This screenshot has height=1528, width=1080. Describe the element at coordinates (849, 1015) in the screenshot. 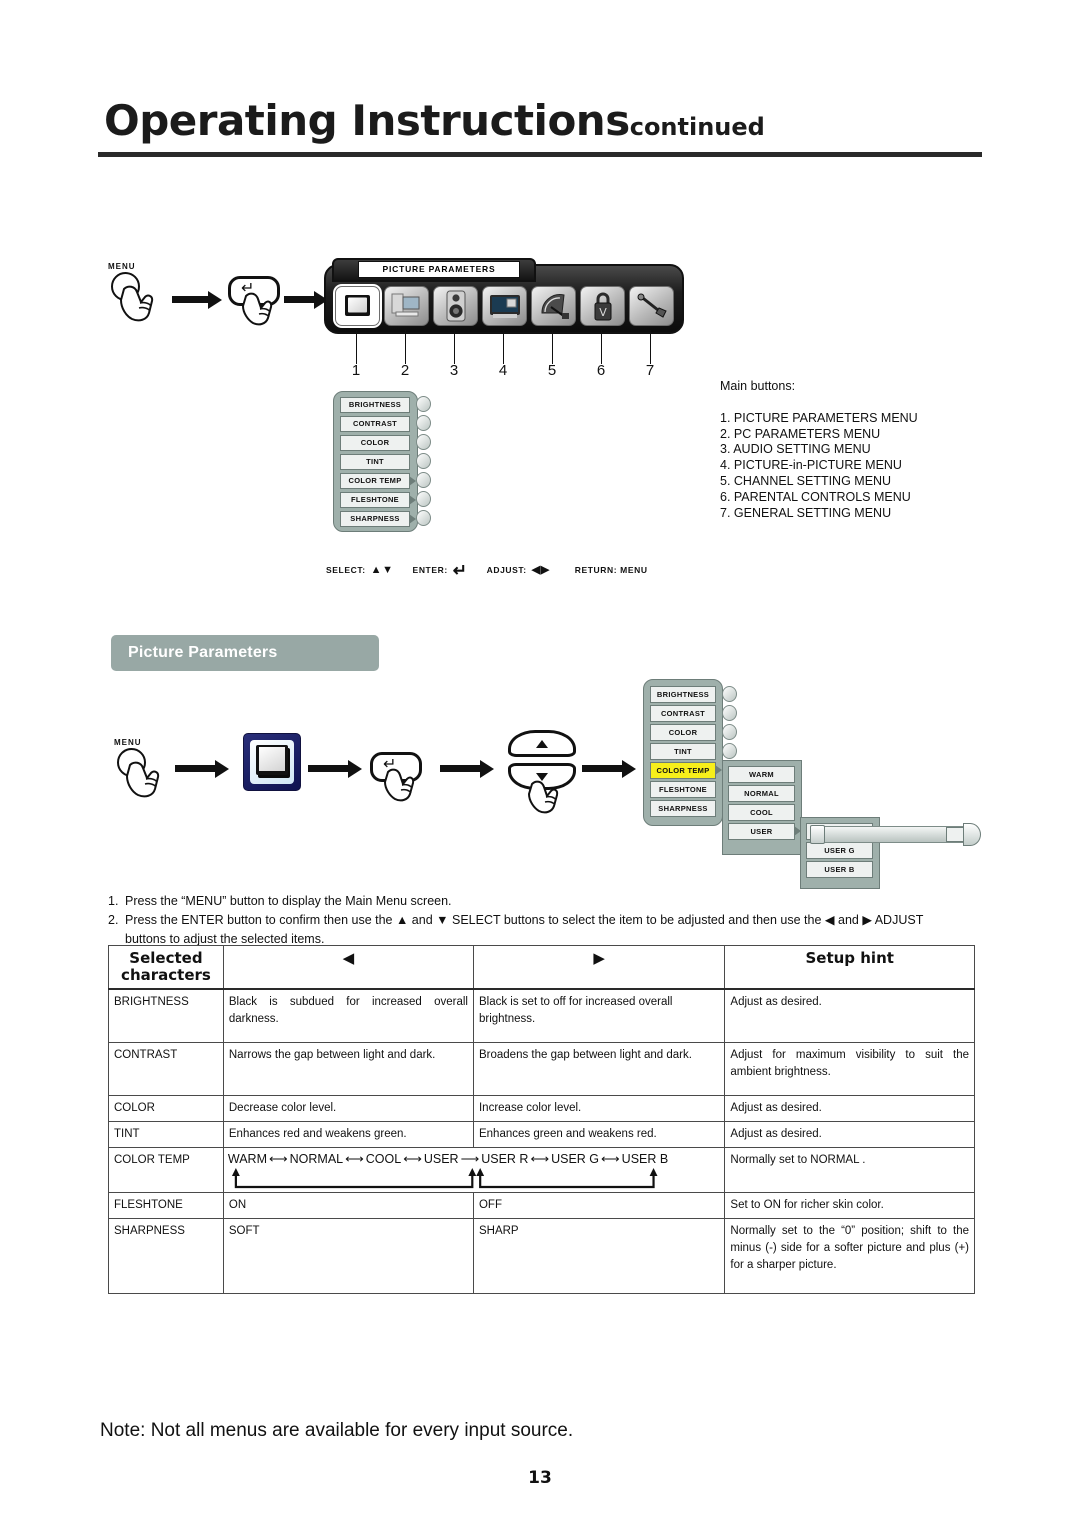

I see `row-hint-brightness: Adjust as desired.` at that location.